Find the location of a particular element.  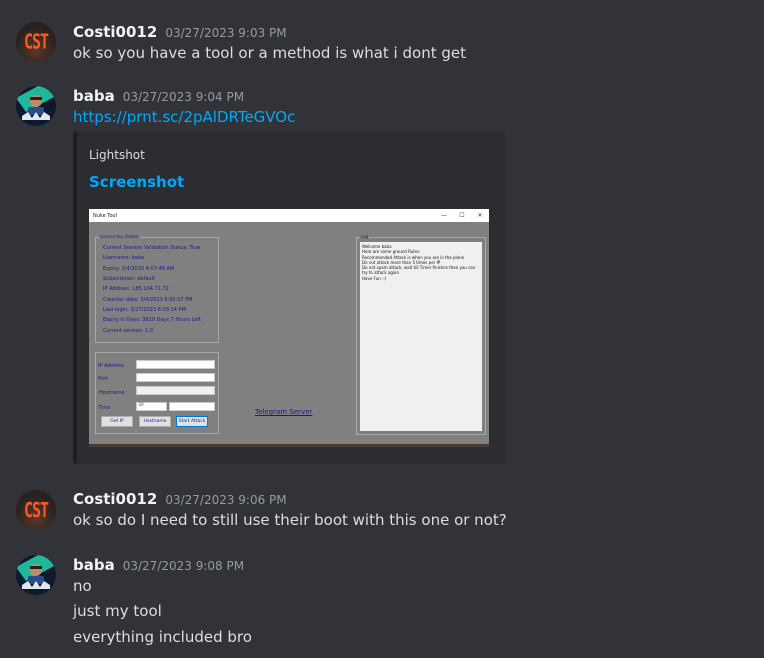

message-text: no is located at coordinates (82, 586).